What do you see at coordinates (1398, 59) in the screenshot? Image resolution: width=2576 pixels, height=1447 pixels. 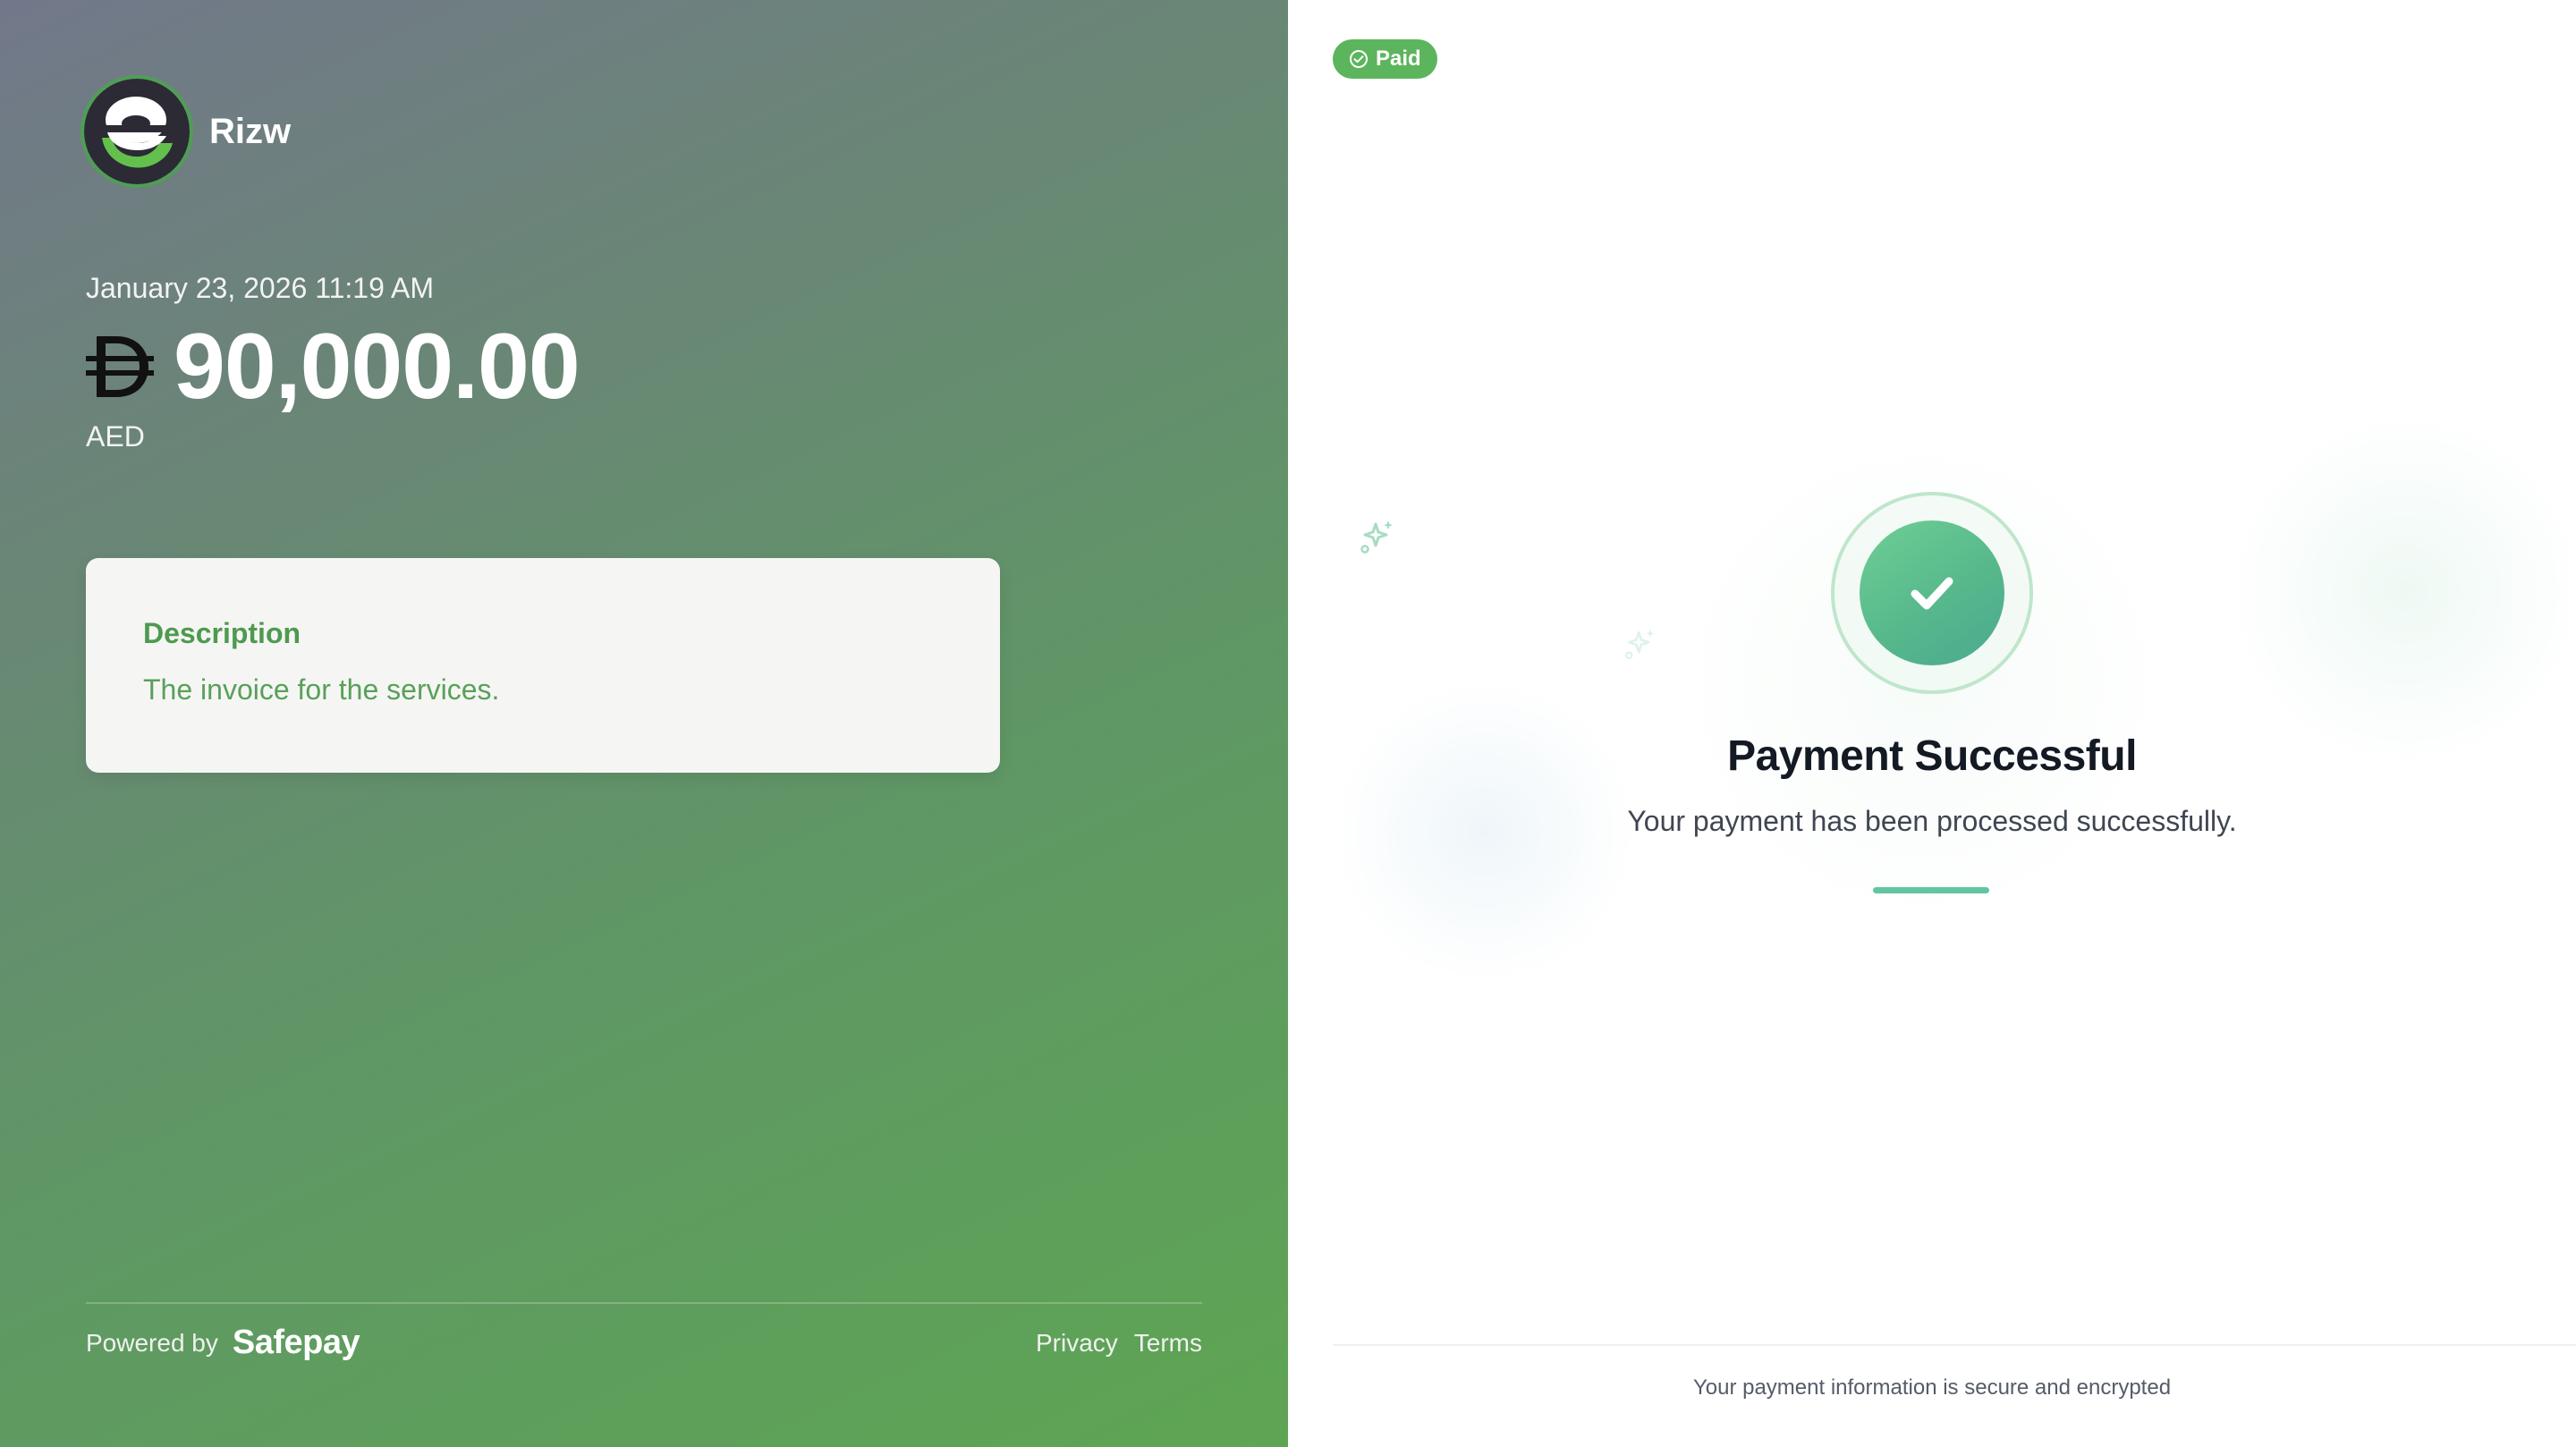 I see `paid-badge-label: Paid` at bounding box center [1398, 59].